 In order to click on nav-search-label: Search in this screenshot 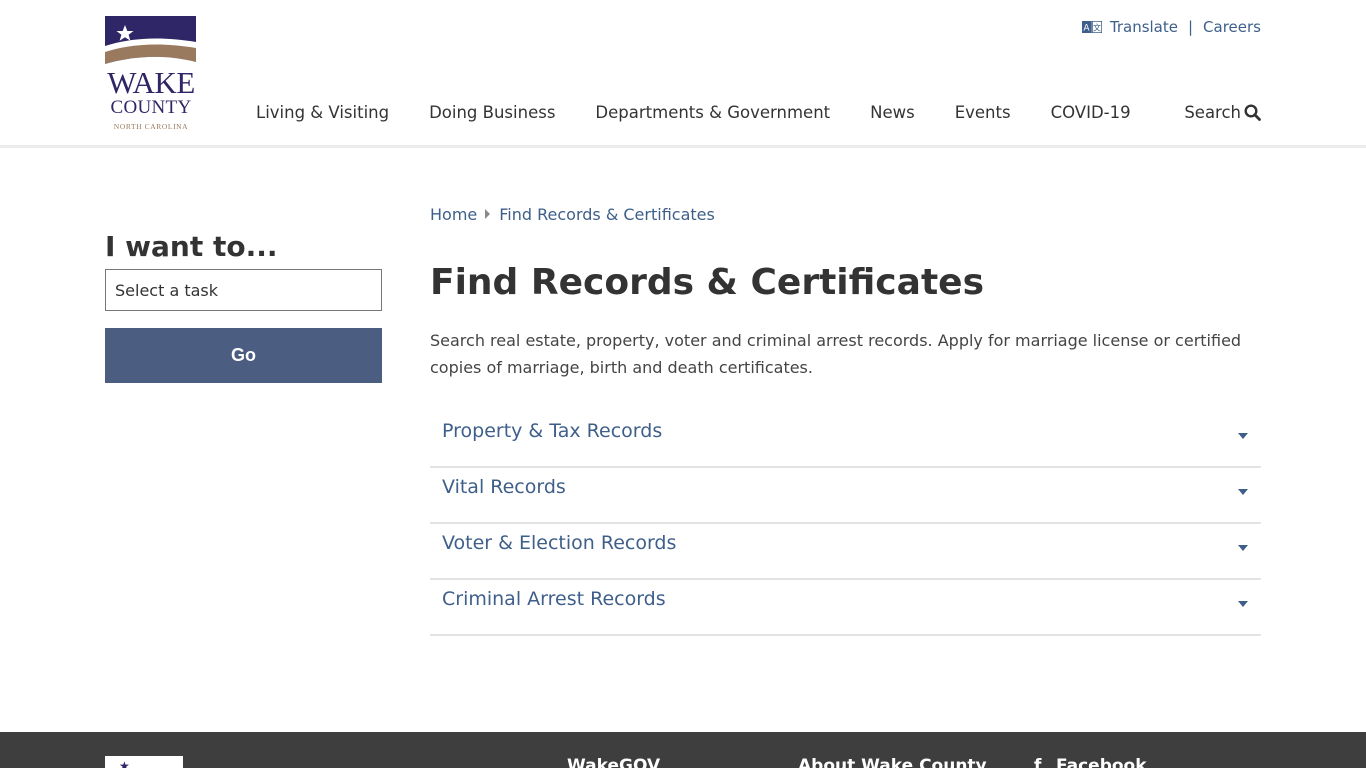, I will do `click(1212, 112)`.